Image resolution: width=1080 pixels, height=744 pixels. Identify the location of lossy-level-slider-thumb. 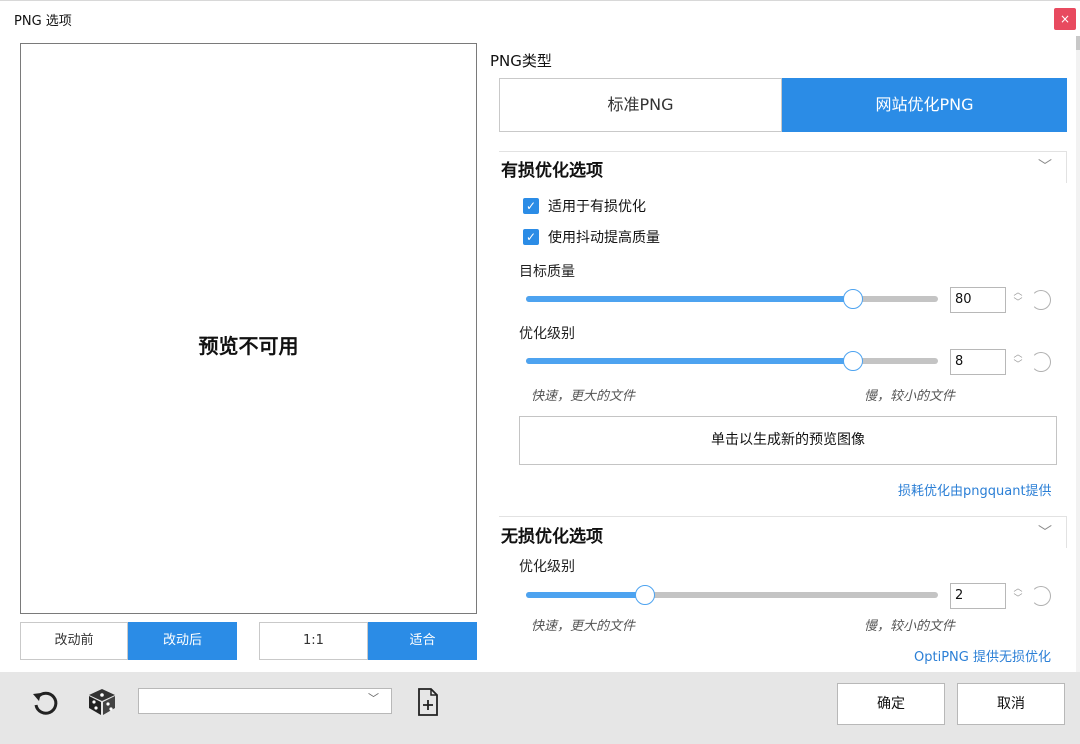
(853, 361).